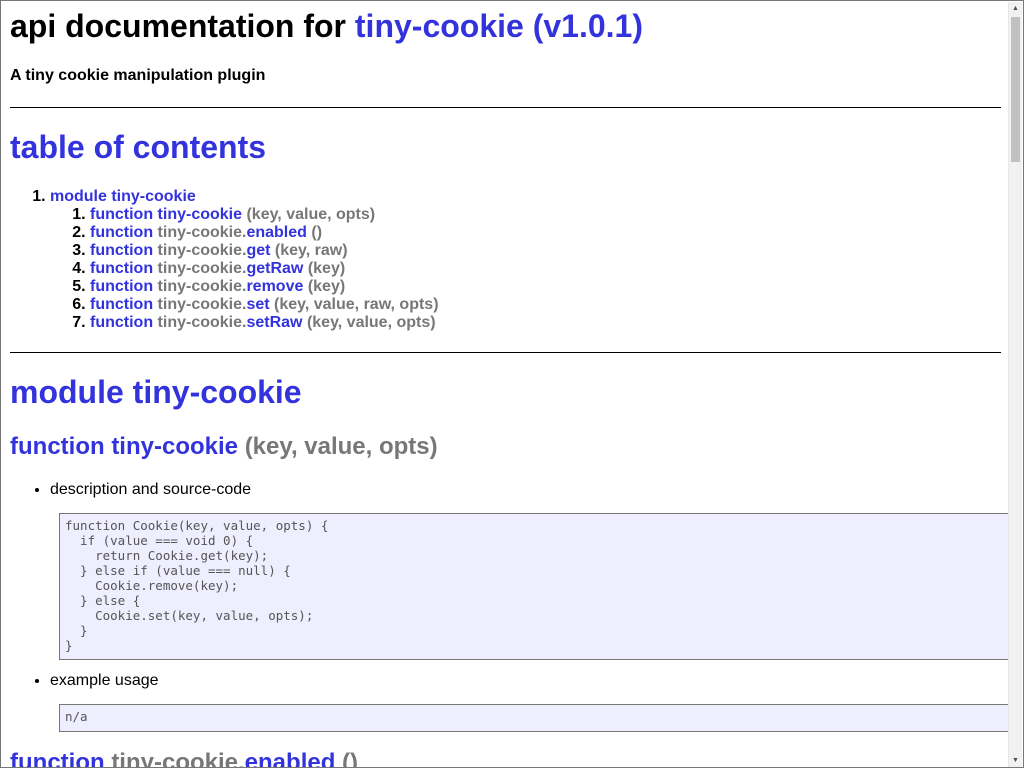  I want to click on source-label-item: description and source-code, so click(150, 490).